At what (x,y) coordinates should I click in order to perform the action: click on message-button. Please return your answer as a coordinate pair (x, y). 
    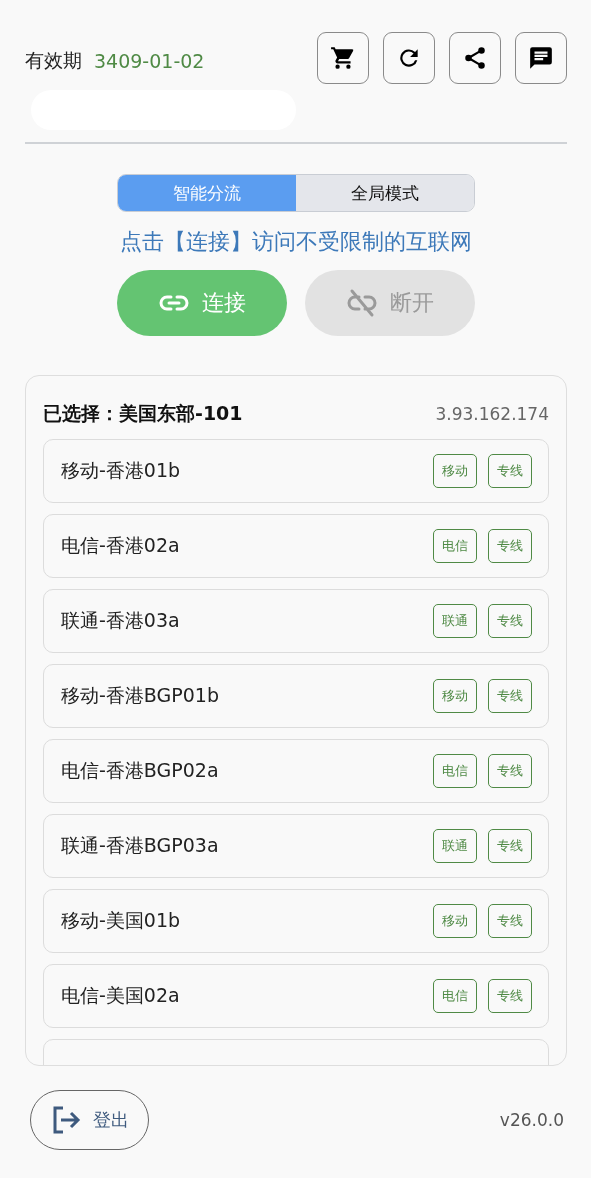
    Looking at the image, I should click on (541, 58).